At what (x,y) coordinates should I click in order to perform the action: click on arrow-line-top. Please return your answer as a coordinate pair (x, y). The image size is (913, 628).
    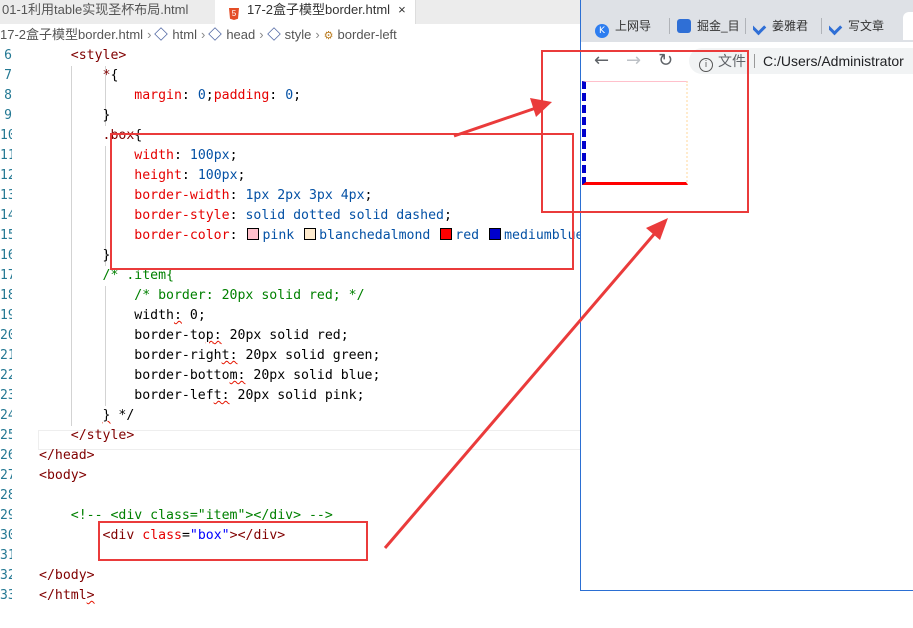
    Looking at the image, I should click on (495, 122).